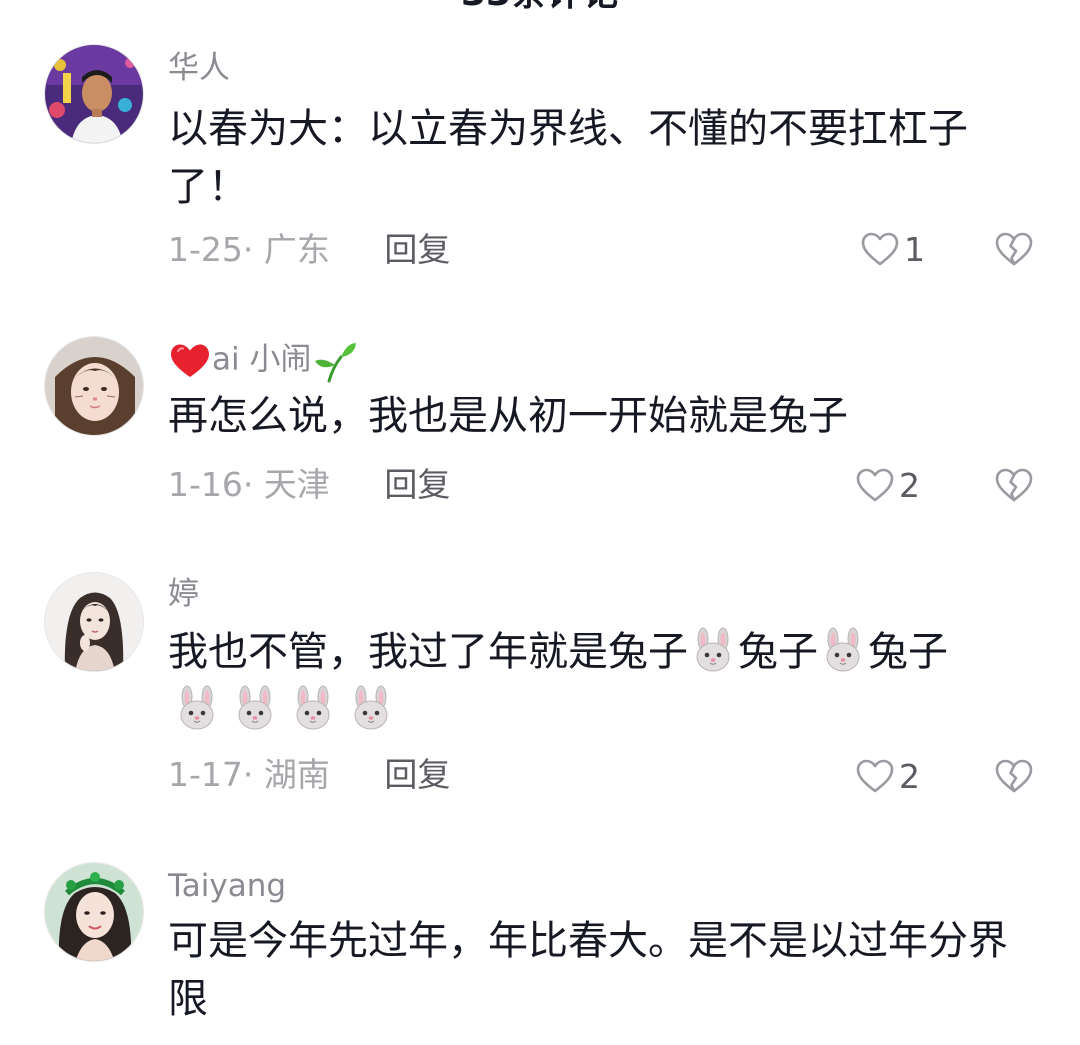 This screenshot has height=1045, width=1080. I want to click on red-heart-icon, so click(190, 360).